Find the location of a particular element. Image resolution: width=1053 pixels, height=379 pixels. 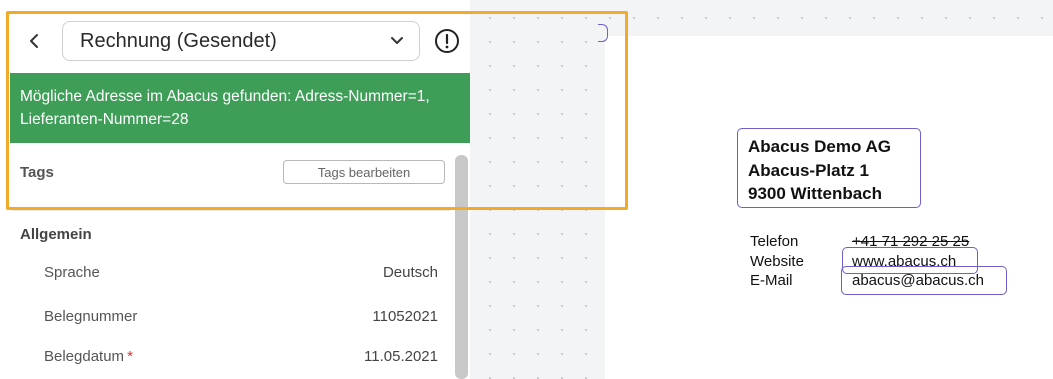

sidebar-scrollbar is located at coordinates (461, 267).